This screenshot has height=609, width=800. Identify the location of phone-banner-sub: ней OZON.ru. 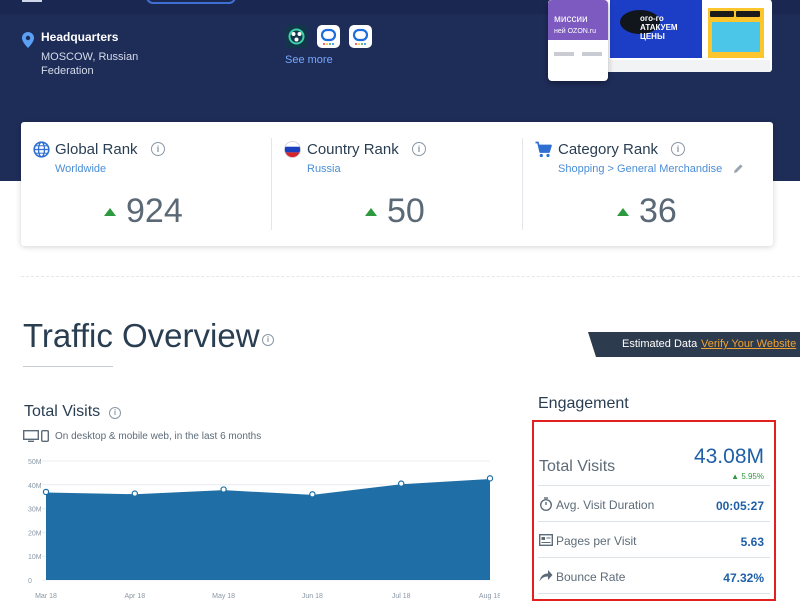
(575, 31).